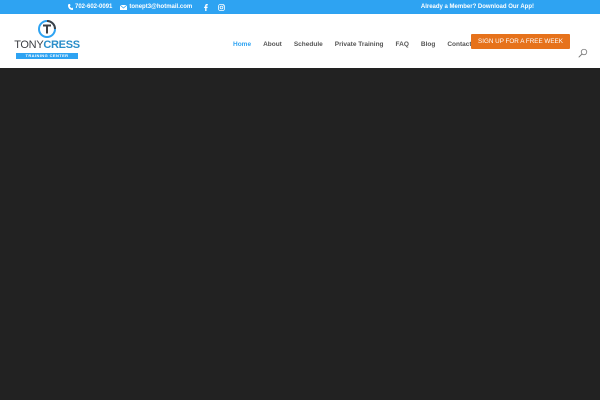 The image size is (600, 400). I want to click on email-address: tonept3@hotmail.com, so click(161, 7).